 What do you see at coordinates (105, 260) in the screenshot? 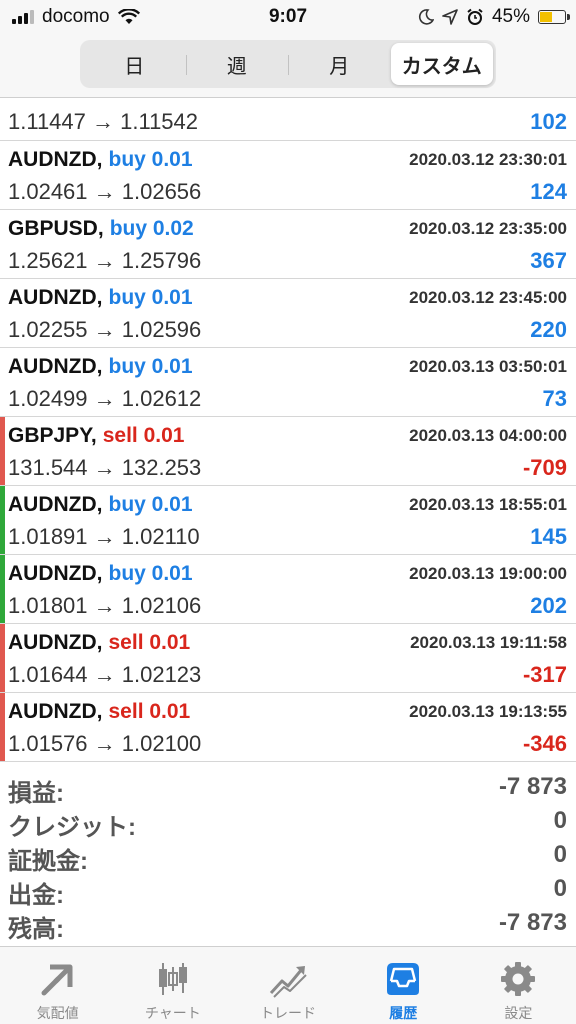
I see `trade-prices: 1.25621 → 1.25796` at bounding box center [105, 260].